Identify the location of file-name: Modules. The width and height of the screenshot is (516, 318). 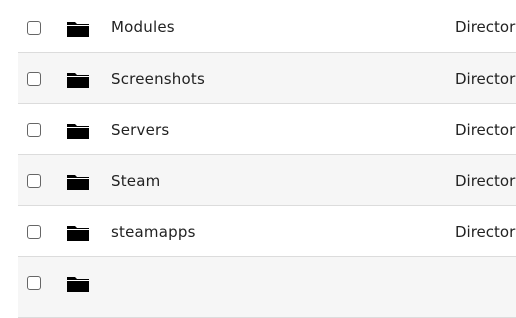
(143, 27).